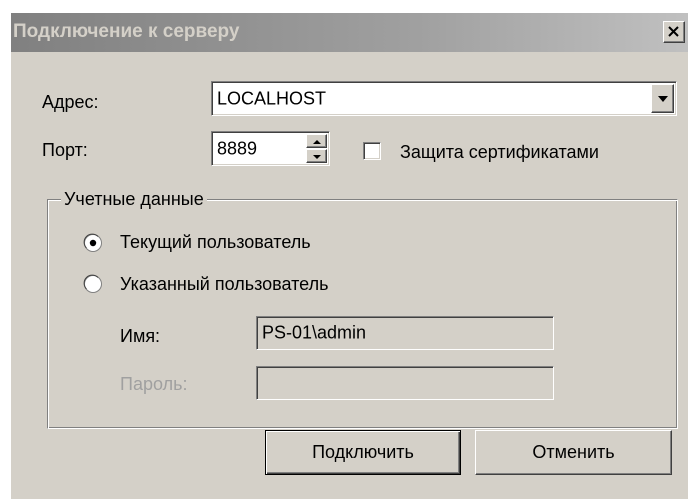  Describe the element at coordinates (140, 336) in the screenshot. I see `name-label: Имя:` at that location.